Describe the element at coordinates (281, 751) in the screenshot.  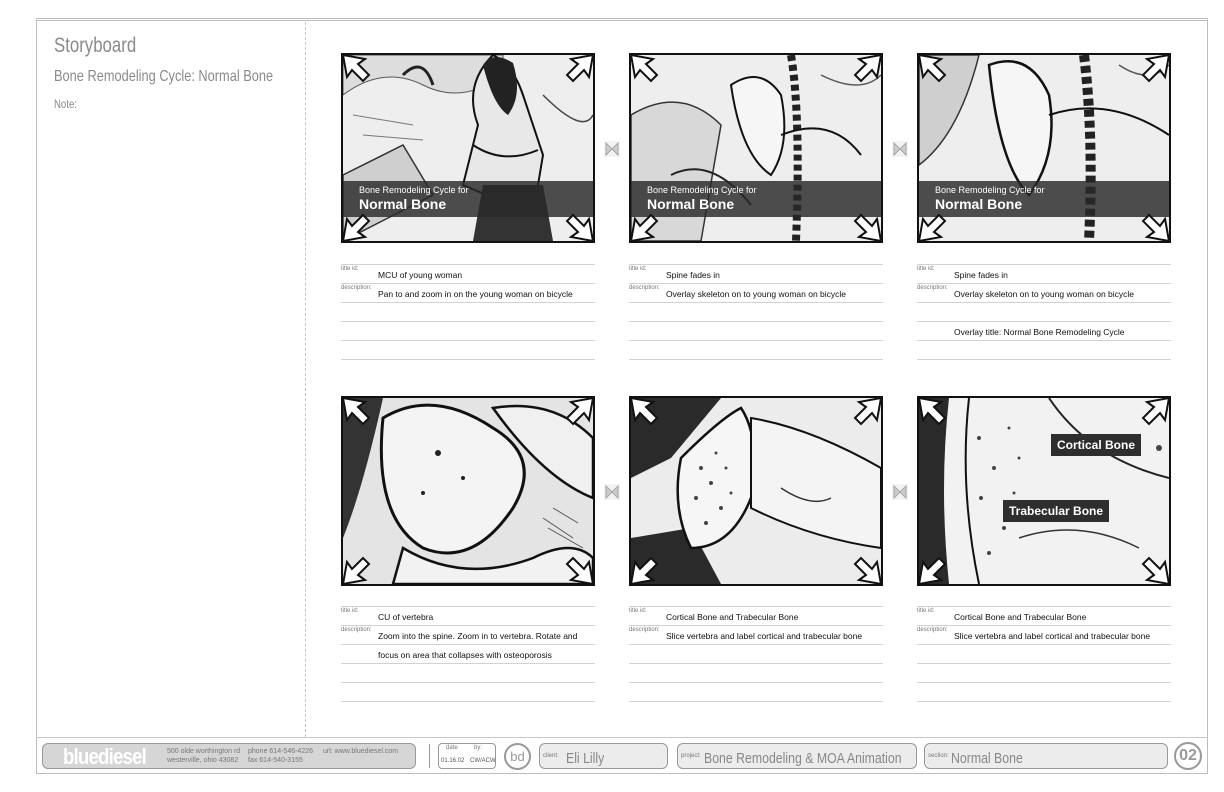
I see `phone-number: phone 614-546-4226` at that location.